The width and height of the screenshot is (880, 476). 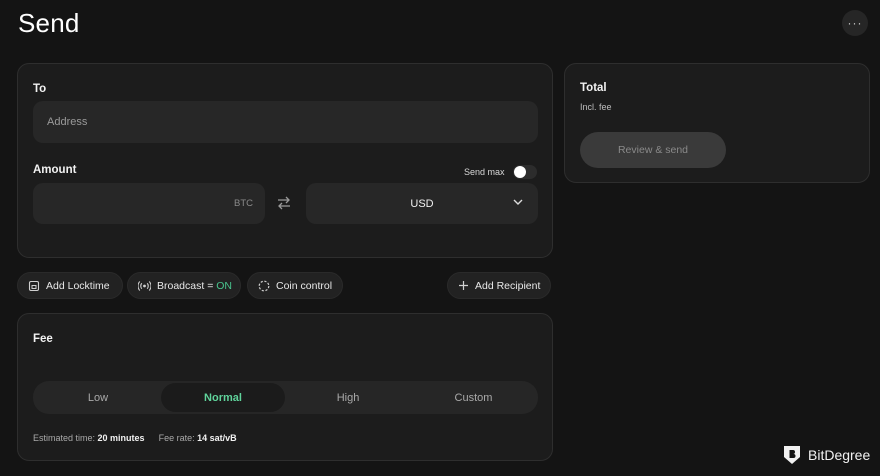 I want to click on fee-option-high: High, so click(x=348, y=397).